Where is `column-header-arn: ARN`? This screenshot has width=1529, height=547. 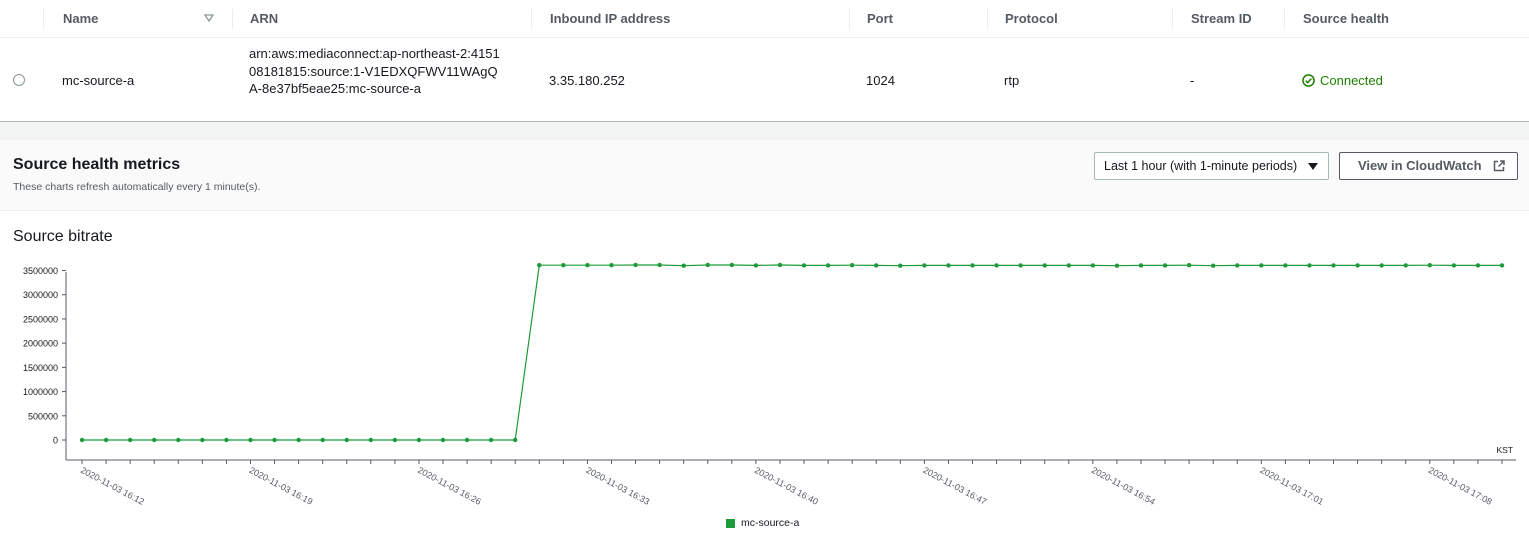
column-header-arn: ARN is located at coordinates (264, 18).